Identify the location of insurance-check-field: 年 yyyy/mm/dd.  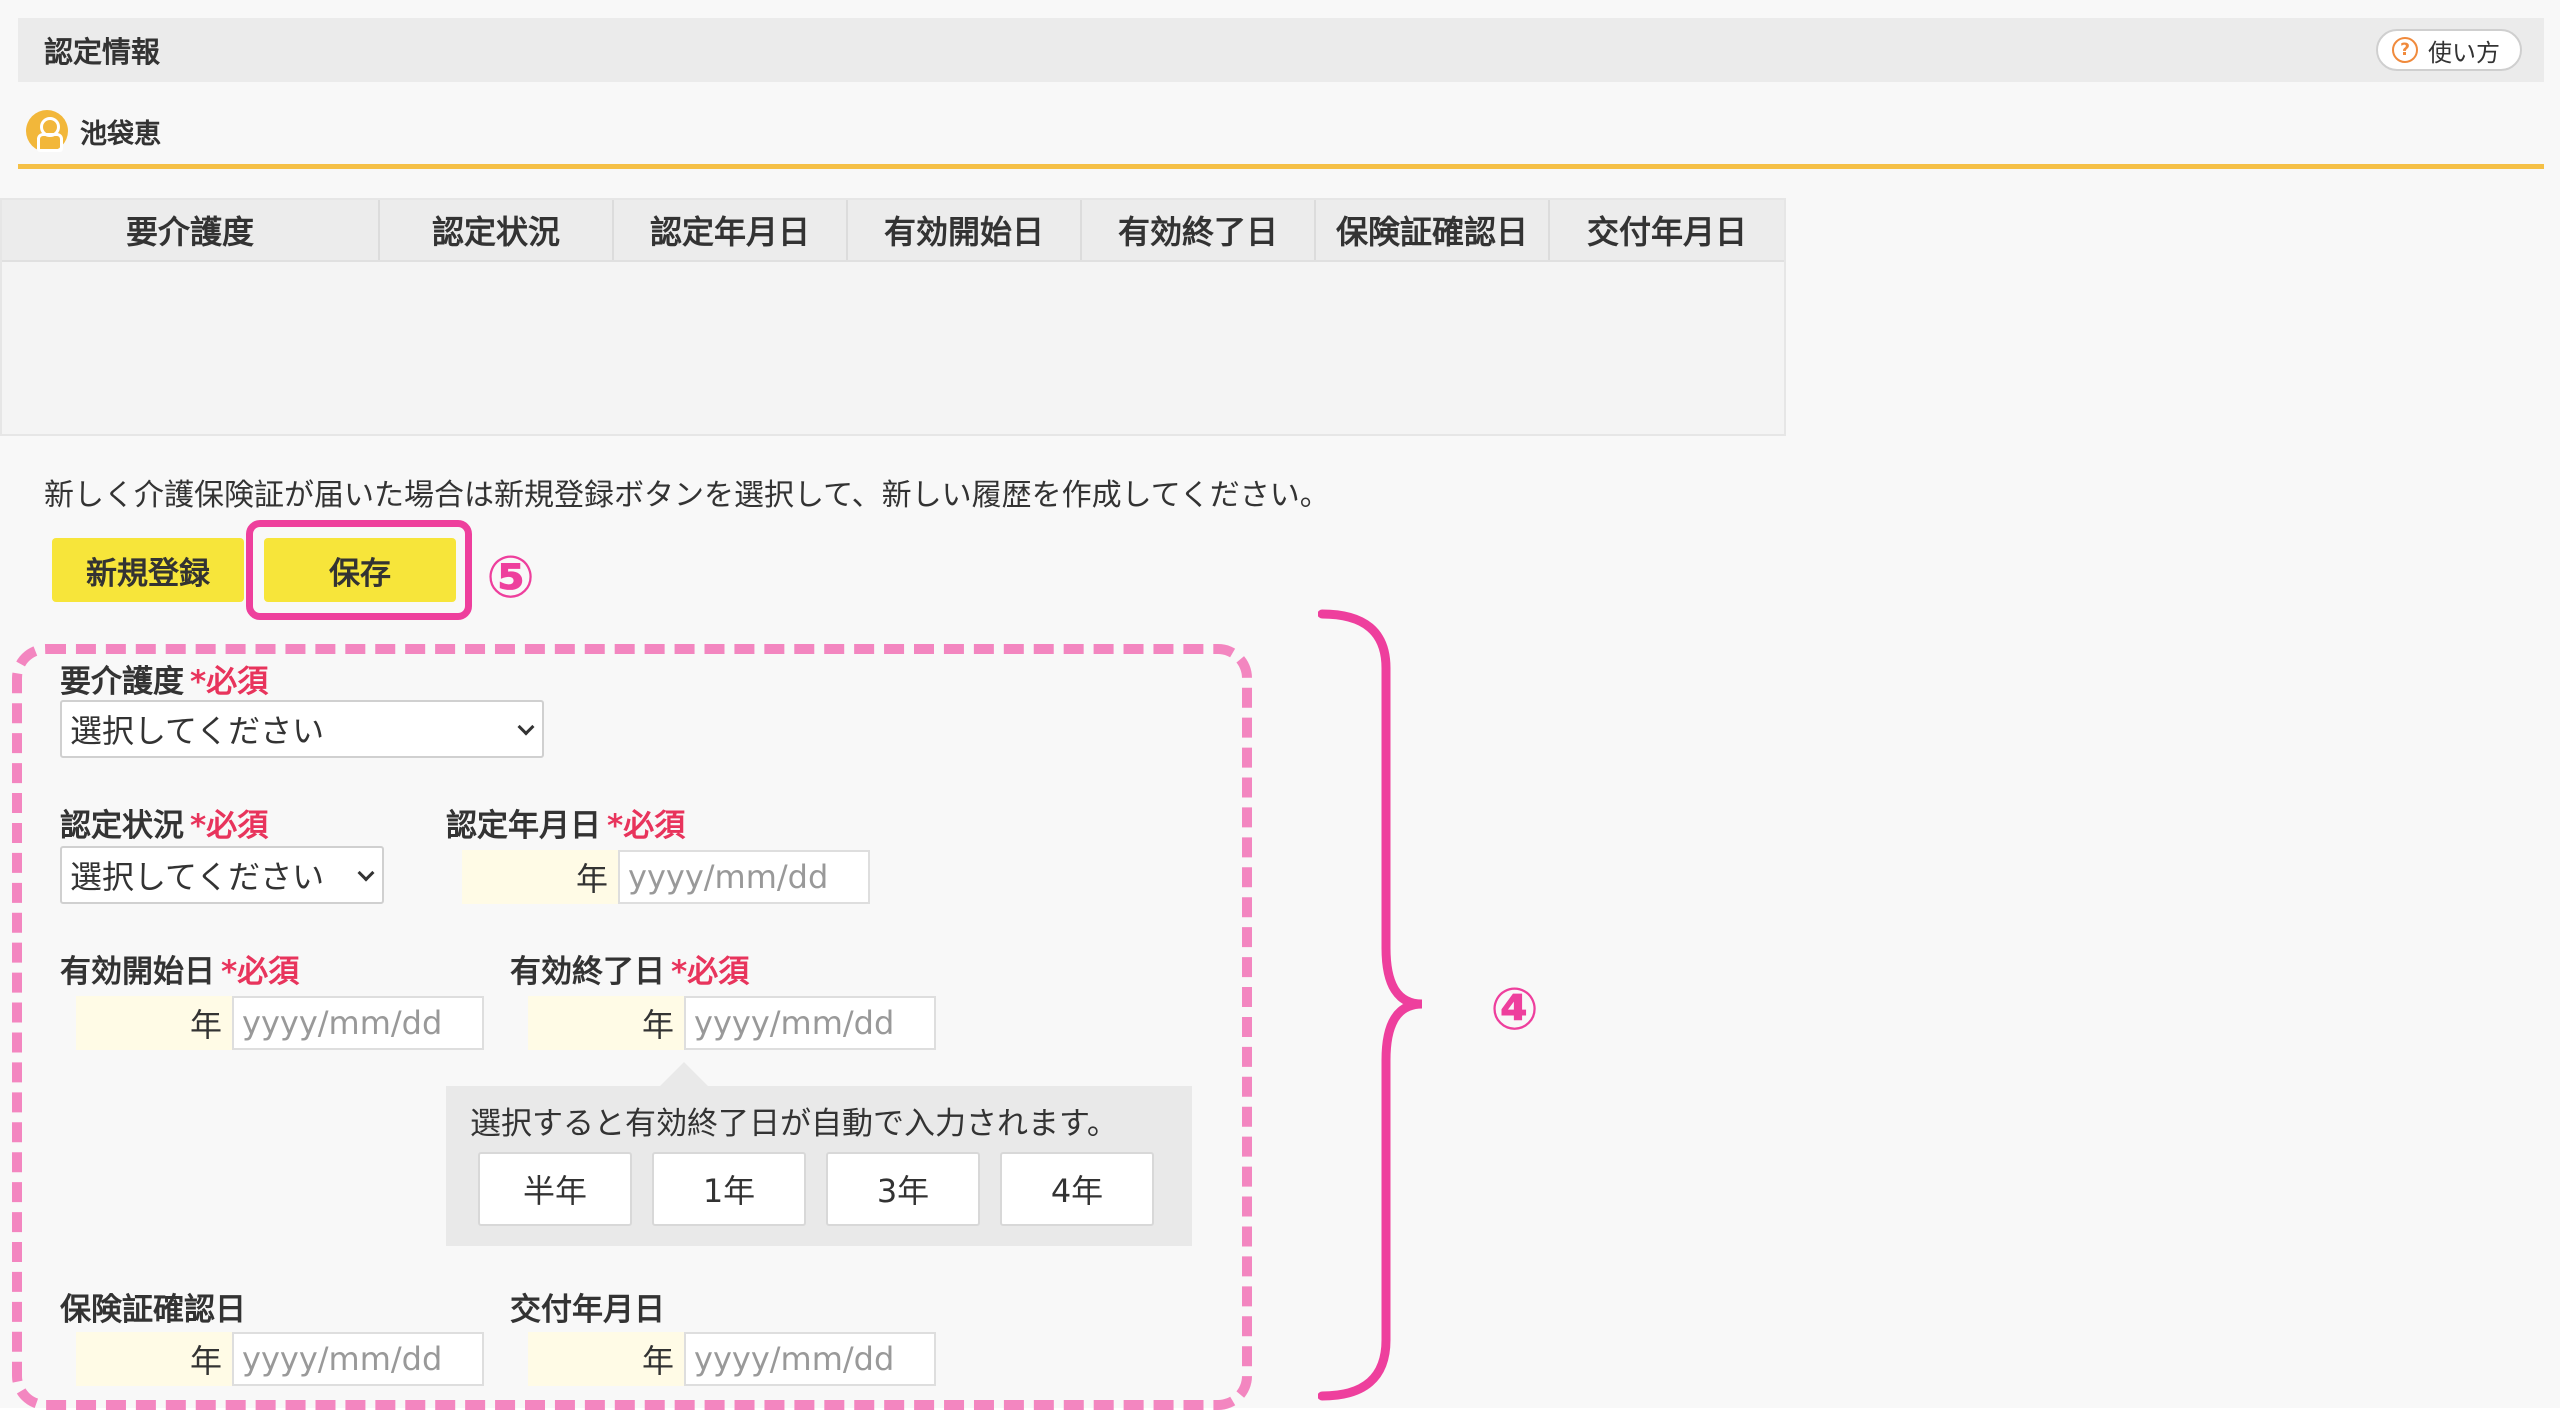
(280, 1359).